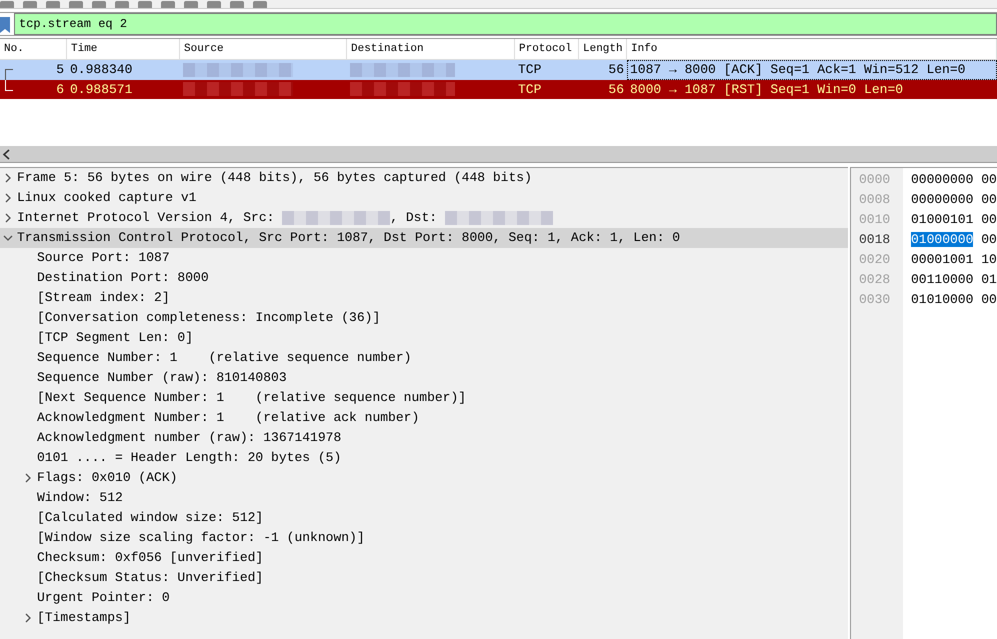  Describe the element at coordinates (201, 538) in the screenshot. I see `tree-item-text: [Window size scaling factor: -1 (unknown)]` at that location.